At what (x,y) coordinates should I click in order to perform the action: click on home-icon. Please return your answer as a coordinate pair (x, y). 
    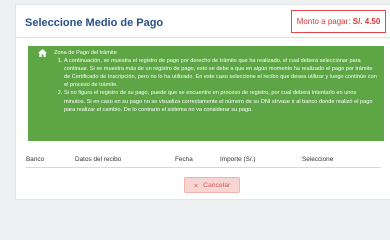
    Looking at the image, I should click on (42, 53).